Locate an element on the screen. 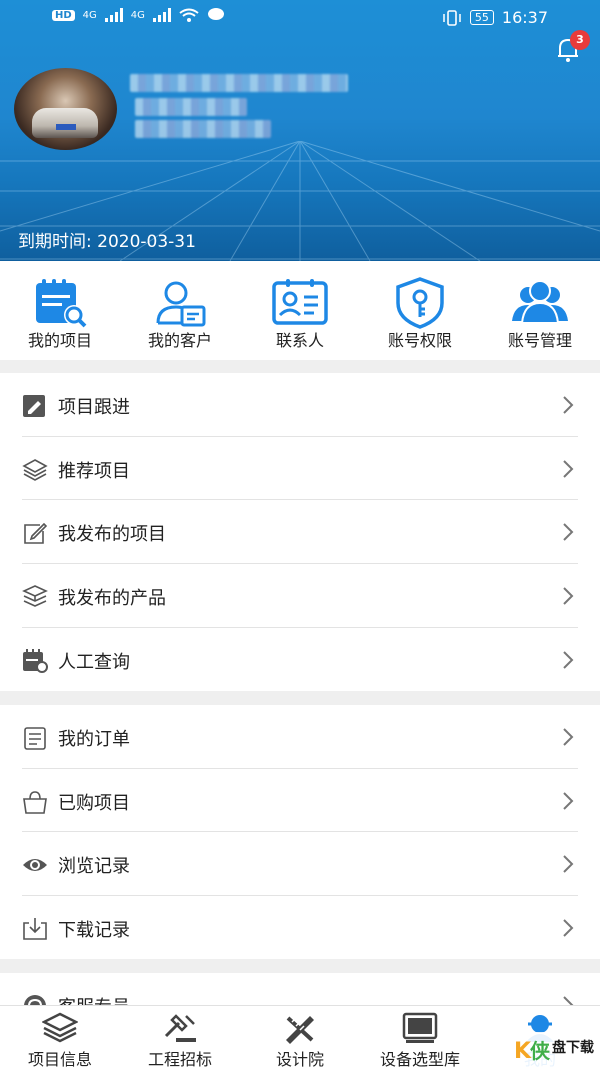 This screenshot has height=1067, width=600. edit-icon is located at coordinates (34, 406).